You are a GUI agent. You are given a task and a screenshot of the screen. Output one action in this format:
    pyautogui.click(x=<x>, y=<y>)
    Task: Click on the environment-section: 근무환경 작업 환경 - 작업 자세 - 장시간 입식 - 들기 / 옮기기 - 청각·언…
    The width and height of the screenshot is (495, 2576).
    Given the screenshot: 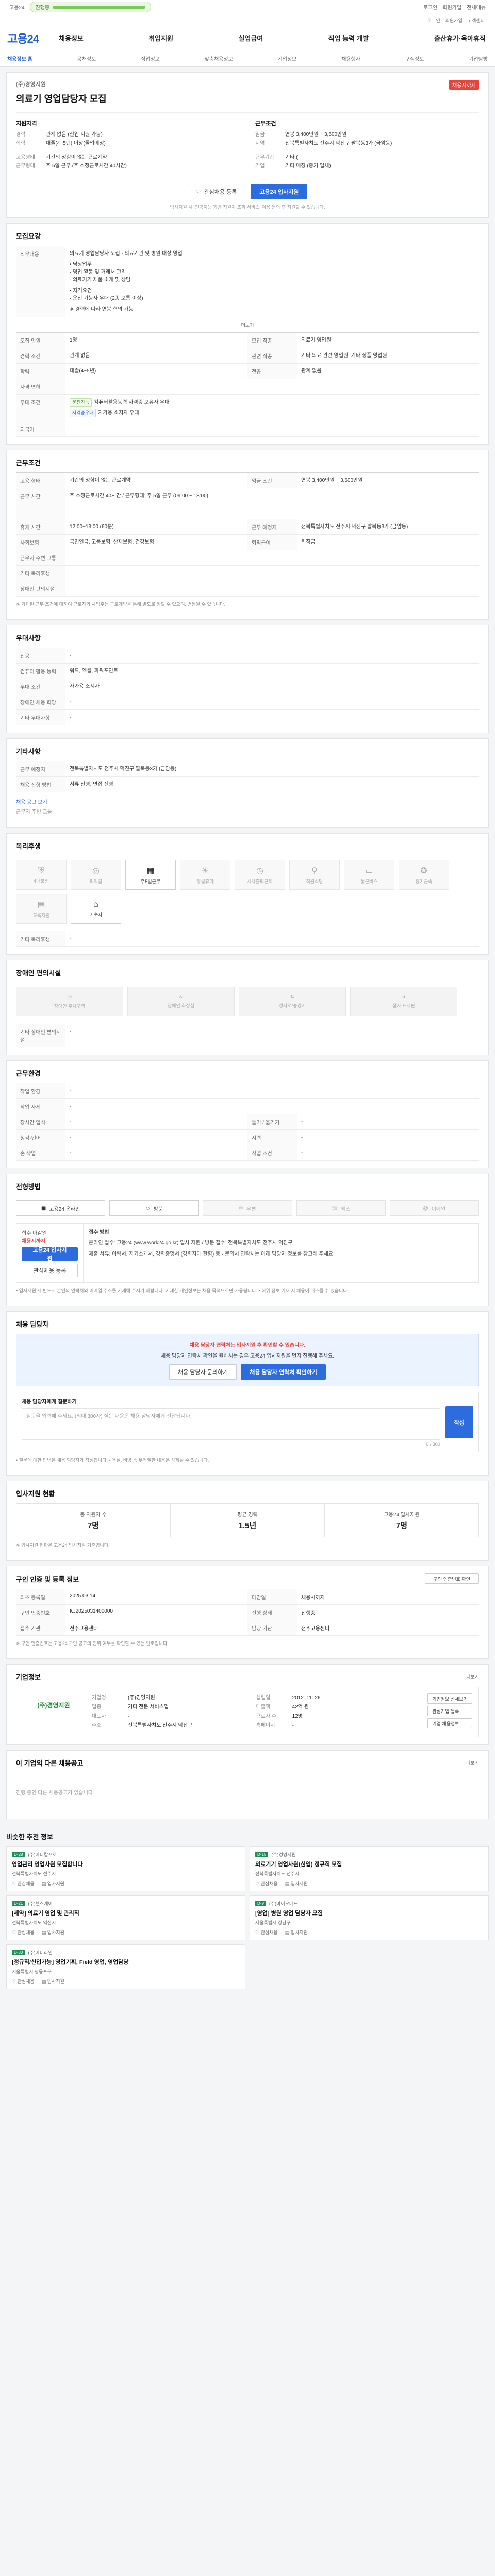 What is the action you would take?
    pyautogui.click(x=247, y=1114)
    